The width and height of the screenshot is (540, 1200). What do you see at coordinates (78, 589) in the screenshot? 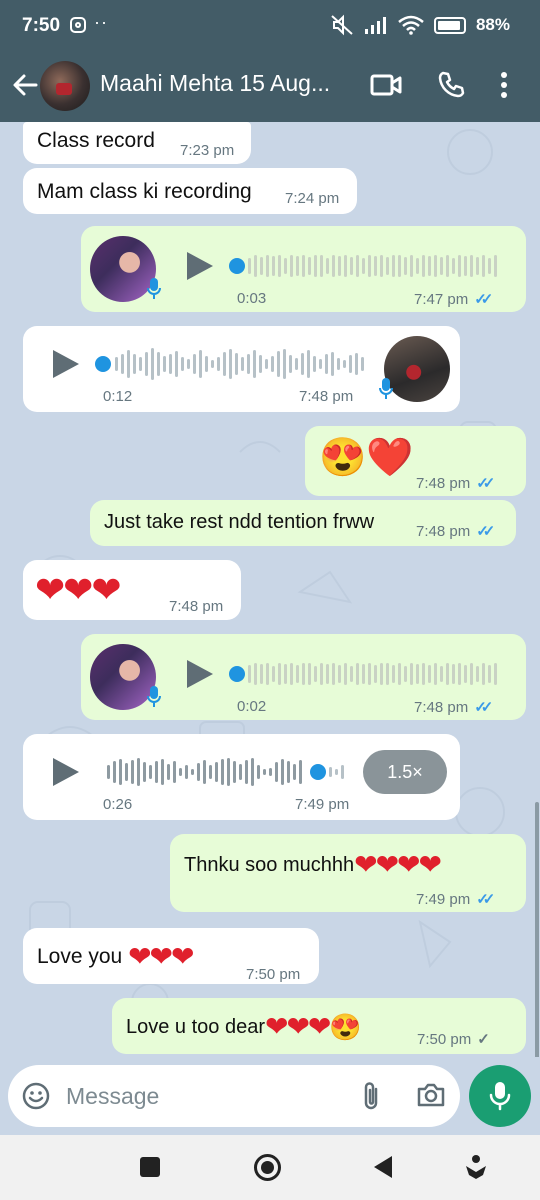
I see `emoji-message: ❤❤❤` at bounding box center [78, 589].